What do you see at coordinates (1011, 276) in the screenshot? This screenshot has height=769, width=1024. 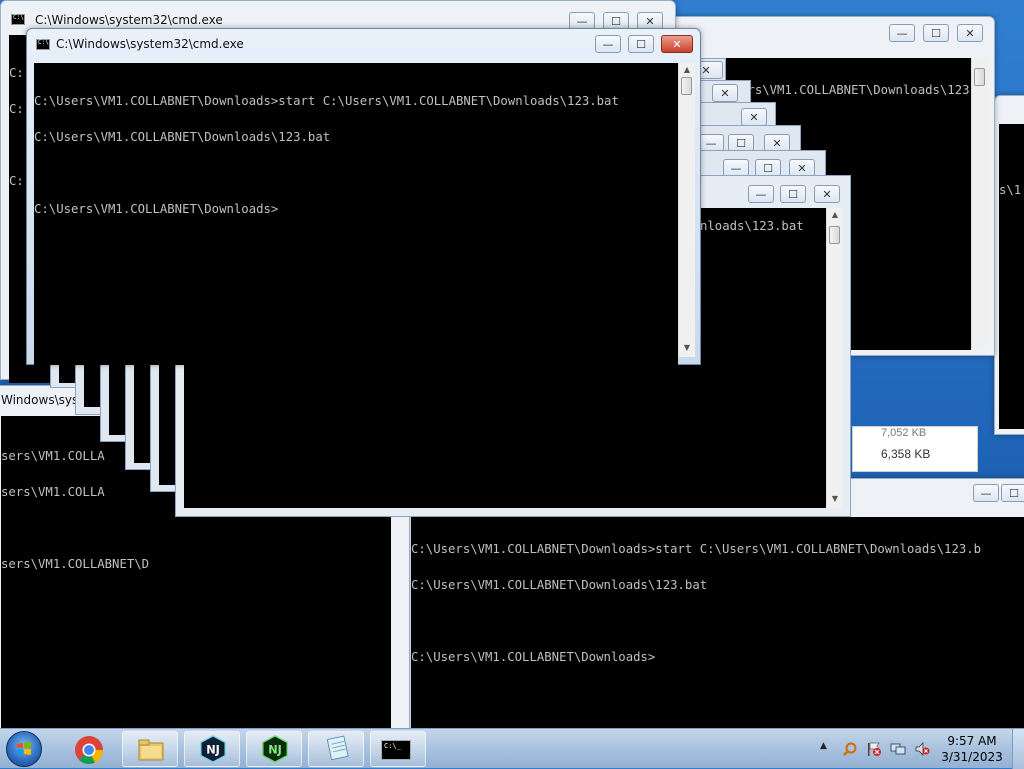 I see `console-output: s\1` at bounding box center [1011, 276].